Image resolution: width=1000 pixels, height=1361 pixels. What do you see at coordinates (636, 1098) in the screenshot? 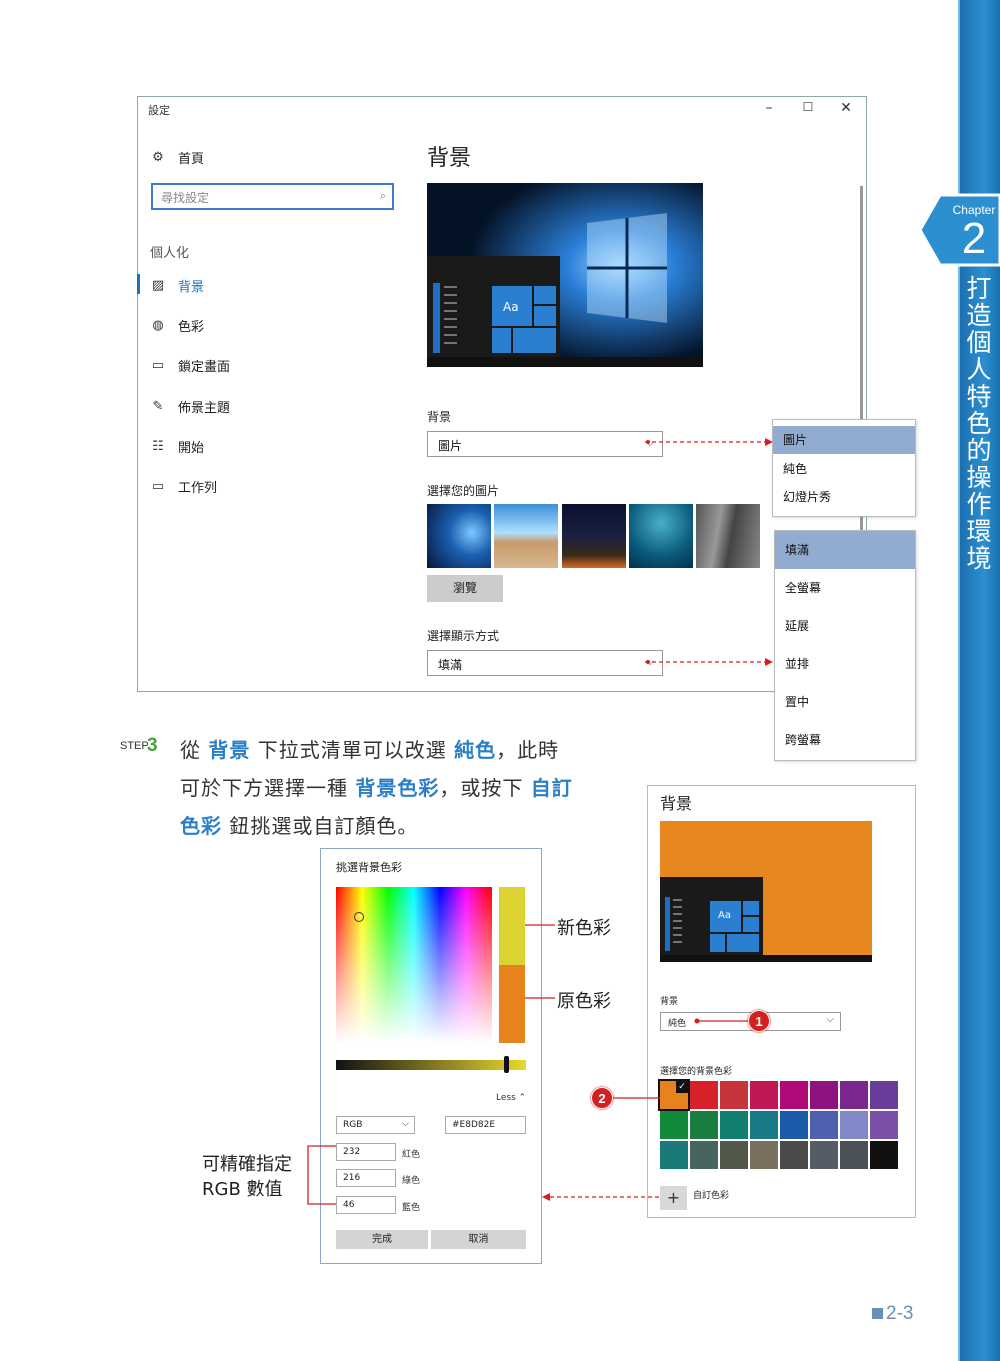
I see `callout-2-line` at bounding box center [636, 1098].